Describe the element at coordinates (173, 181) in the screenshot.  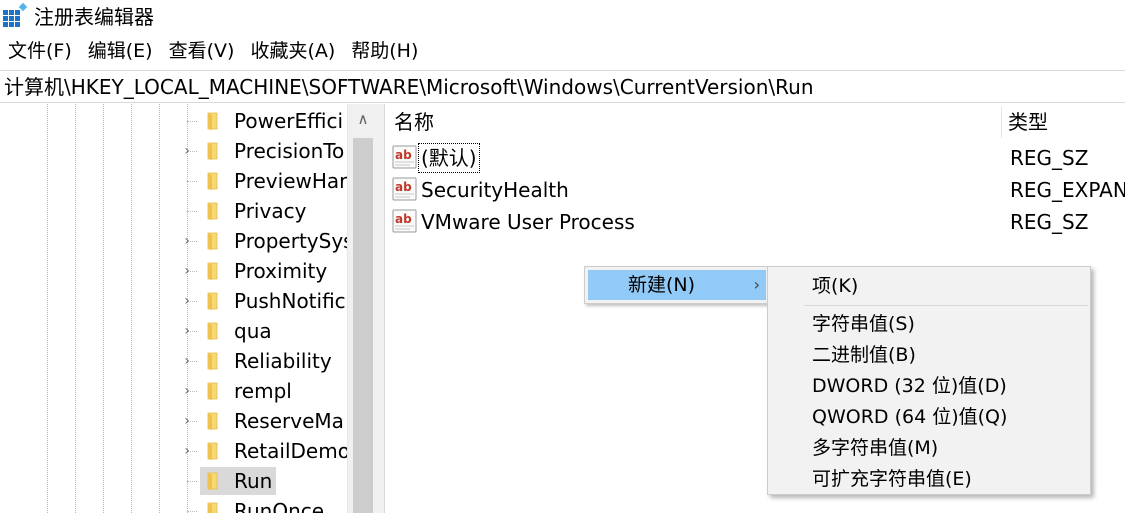
I see `tree-item: PreviewHar` at that location.